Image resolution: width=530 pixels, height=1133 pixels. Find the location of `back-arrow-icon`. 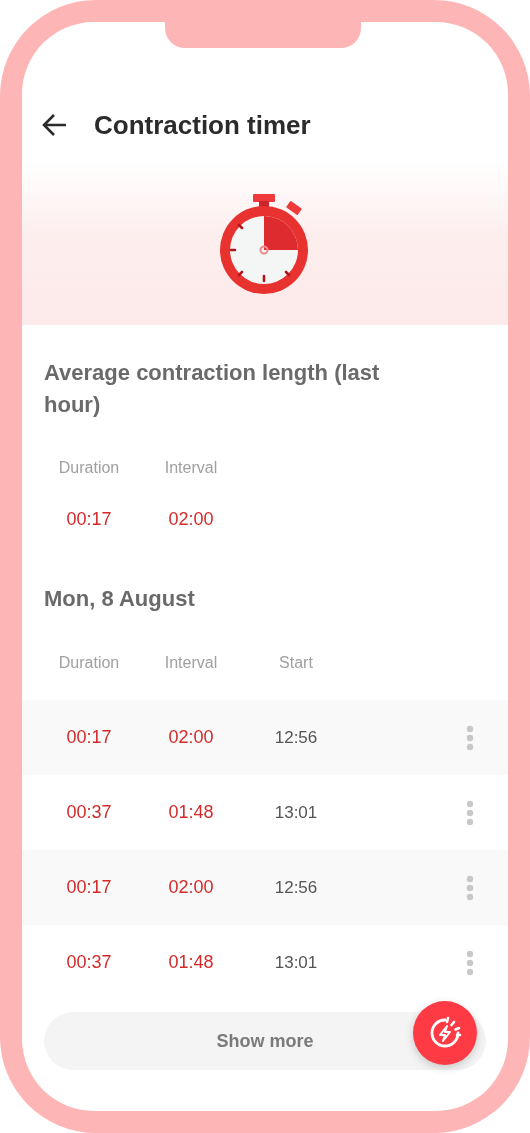

back-arrow-icon is located at coordinates (55, 125).